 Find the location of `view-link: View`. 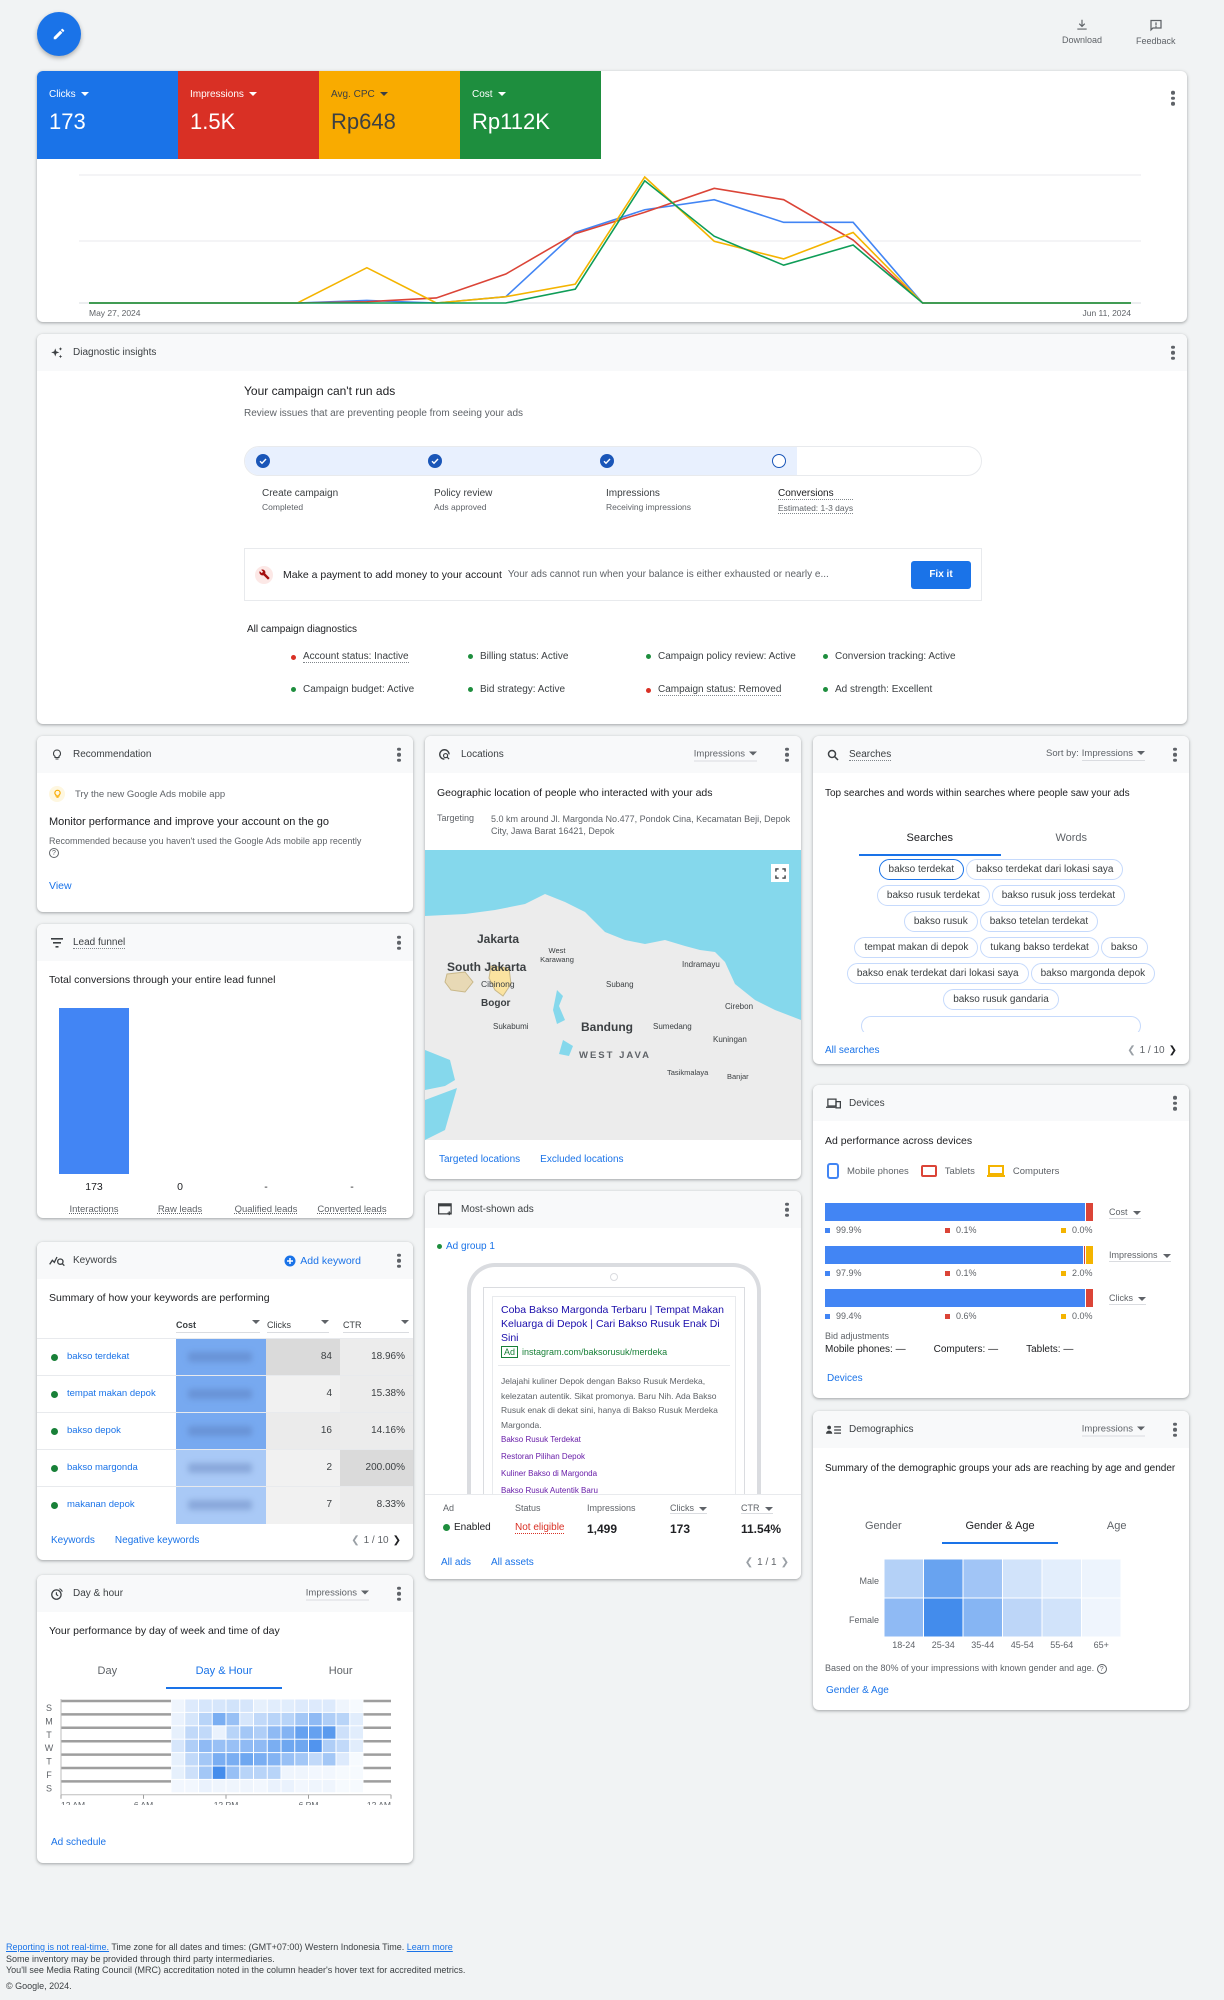

view-link: View is located at coordinates (60, 886).